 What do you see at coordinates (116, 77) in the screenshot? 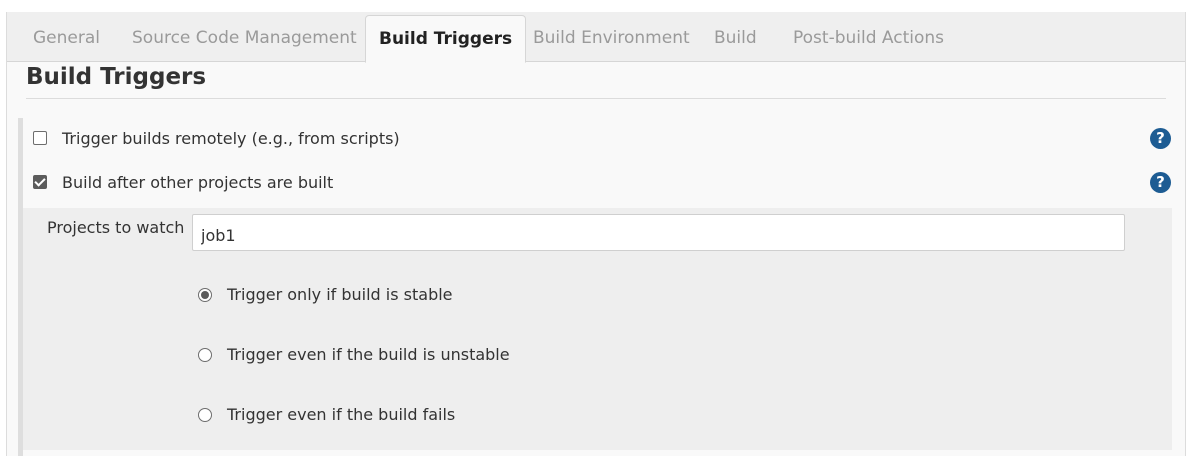
I see `section-title: Build Triggers` at bounding box center [116, 77].